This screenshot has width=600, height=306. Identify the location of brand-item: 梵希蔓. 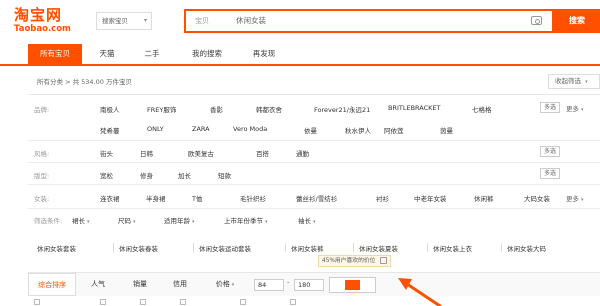
(110, 130).